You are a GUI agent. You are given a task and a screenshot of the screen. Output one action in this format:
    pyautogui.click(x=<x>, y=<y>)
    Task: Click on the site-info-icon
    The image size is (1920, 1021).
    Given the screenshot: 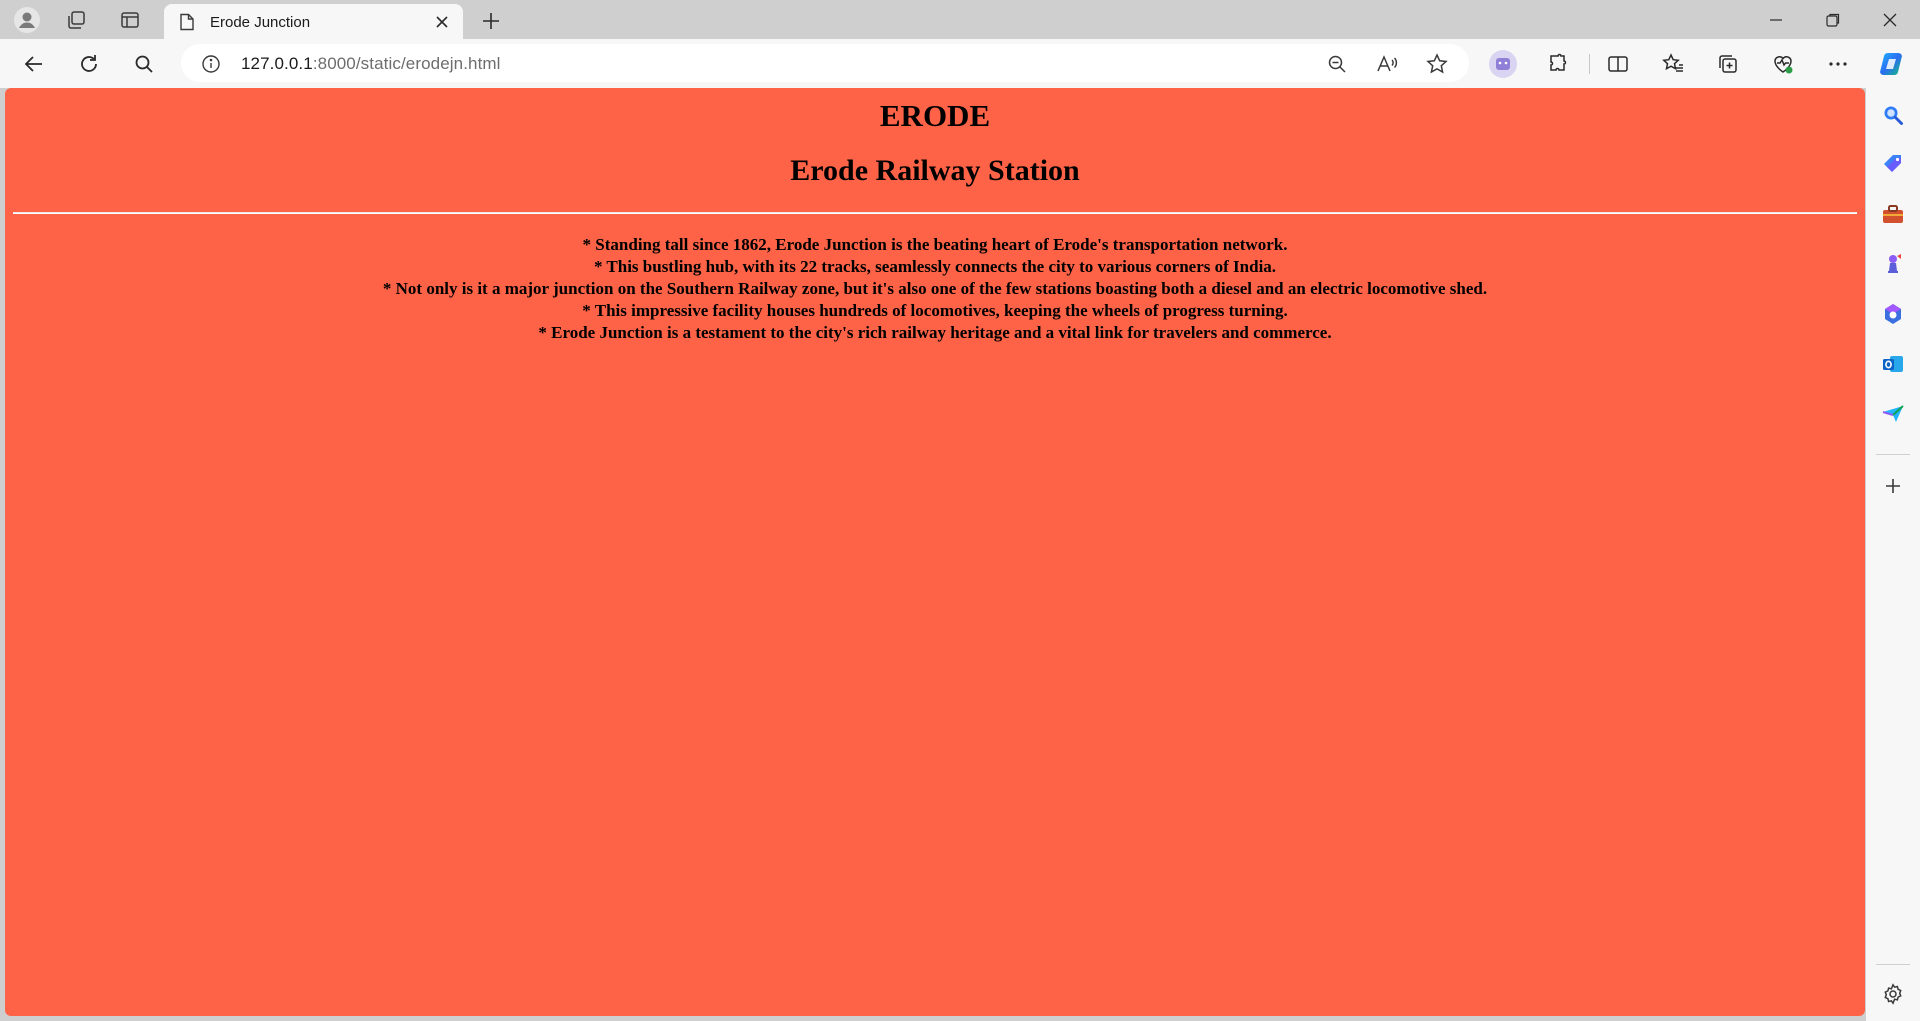 What is the action you would take?
    pyautogui.click(x=211, y=64)
    